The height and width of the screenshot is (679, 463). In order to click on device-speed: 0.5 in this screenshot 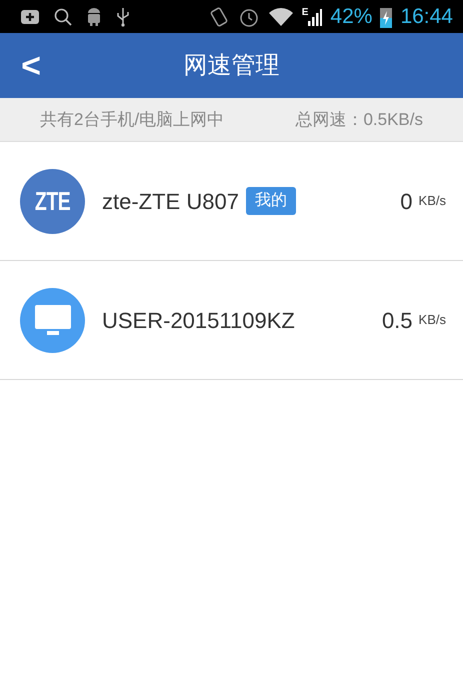, I will do `click(397, 320)`.